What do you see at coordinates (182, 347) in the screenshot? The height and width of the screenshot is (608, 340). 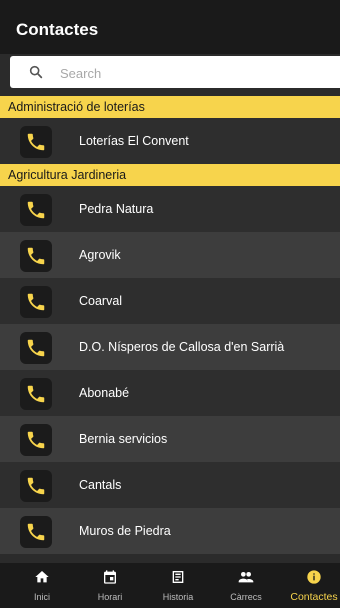 I see `contact-name: D.O. Nísperos de Callosa d'en Sarrià` at bounding box center [182, 347].